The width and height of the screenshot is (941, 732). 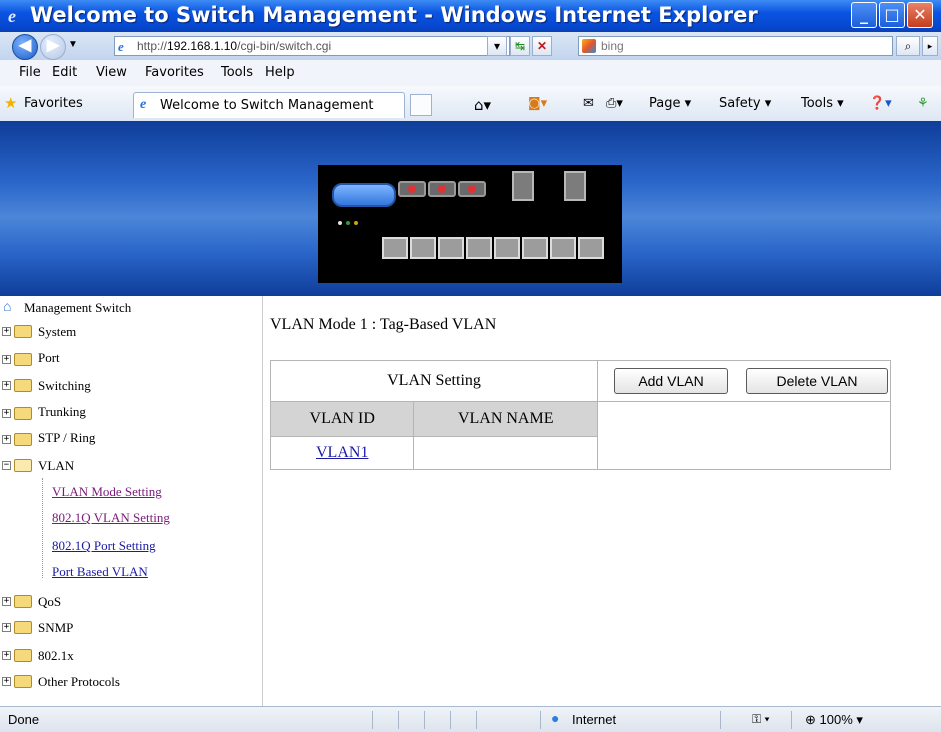 I want to click on compatibility-icon: ↹, so click(x=520, y=46).